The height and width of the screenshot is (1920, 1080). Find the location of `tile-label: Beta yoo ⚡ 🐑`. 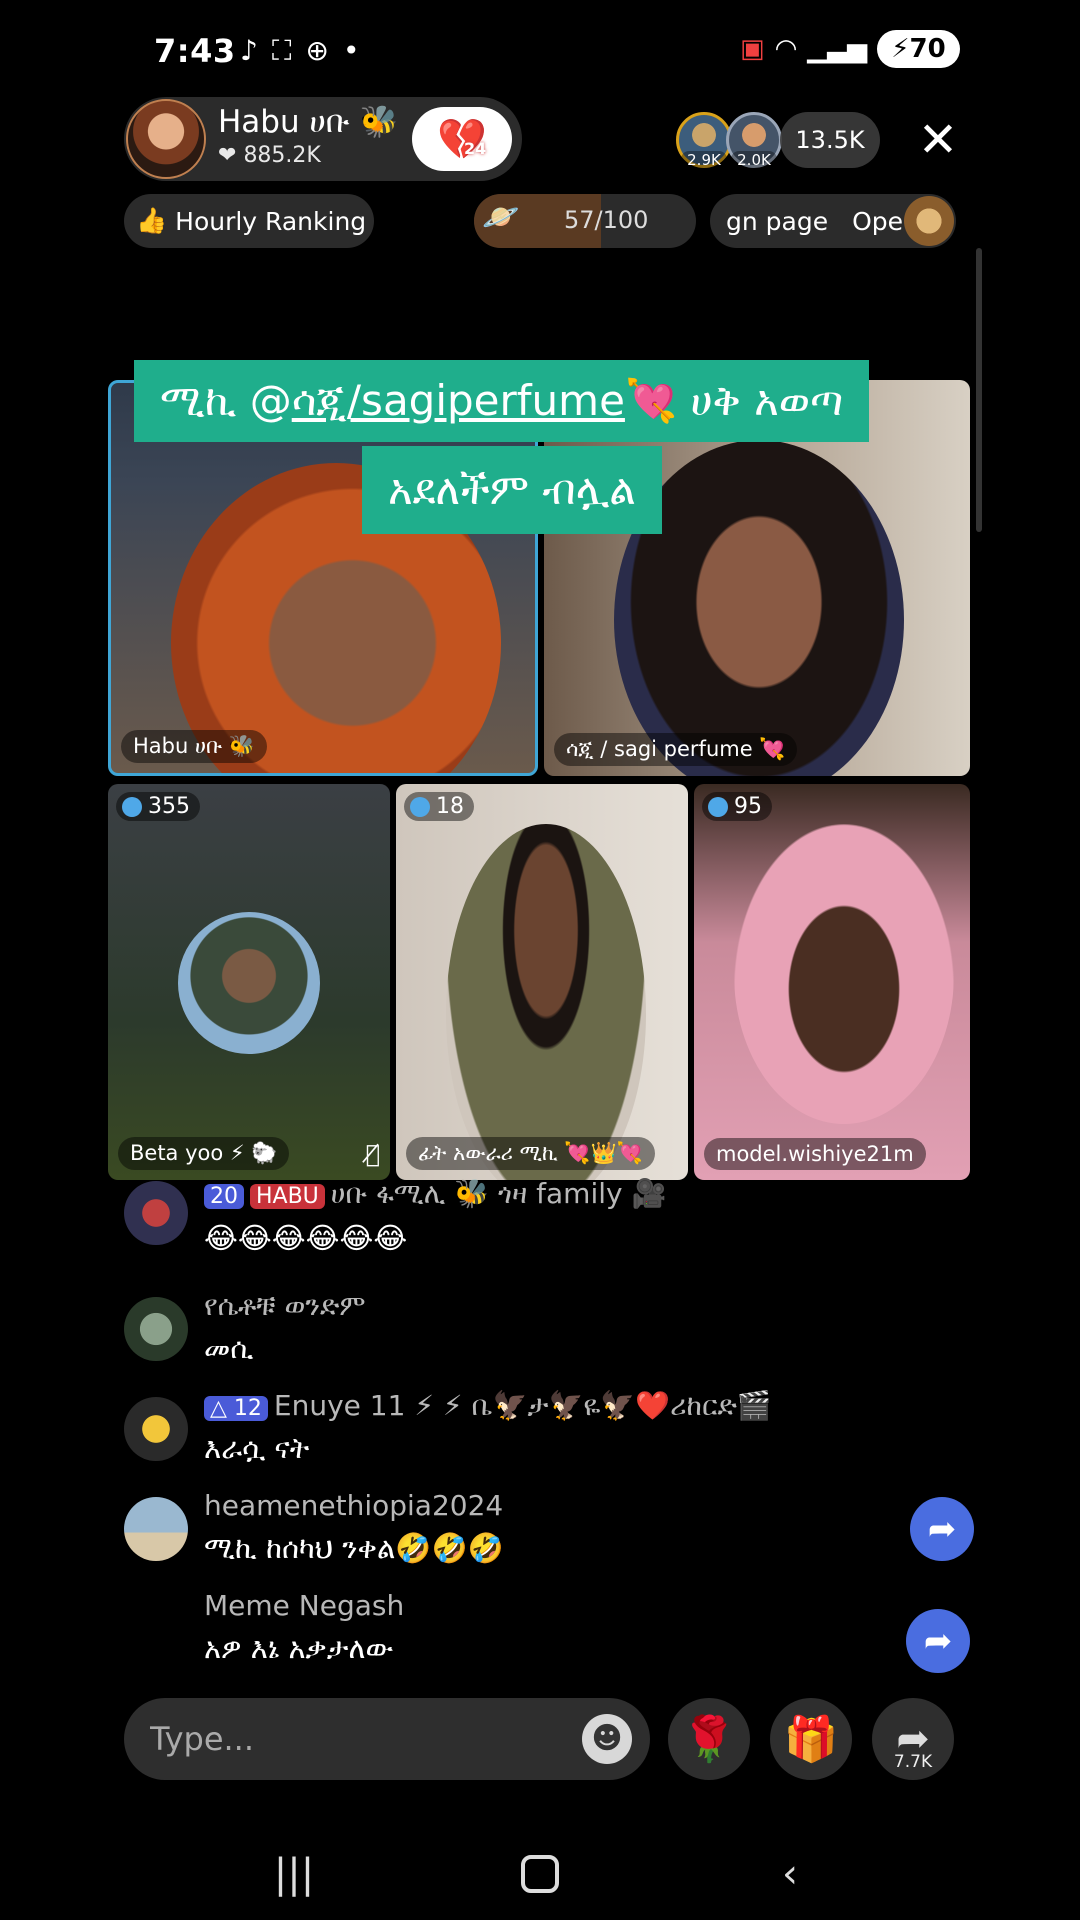

tile-label: Beta yoo ⚡ 🐑 is located at coordinates (204, 1153).